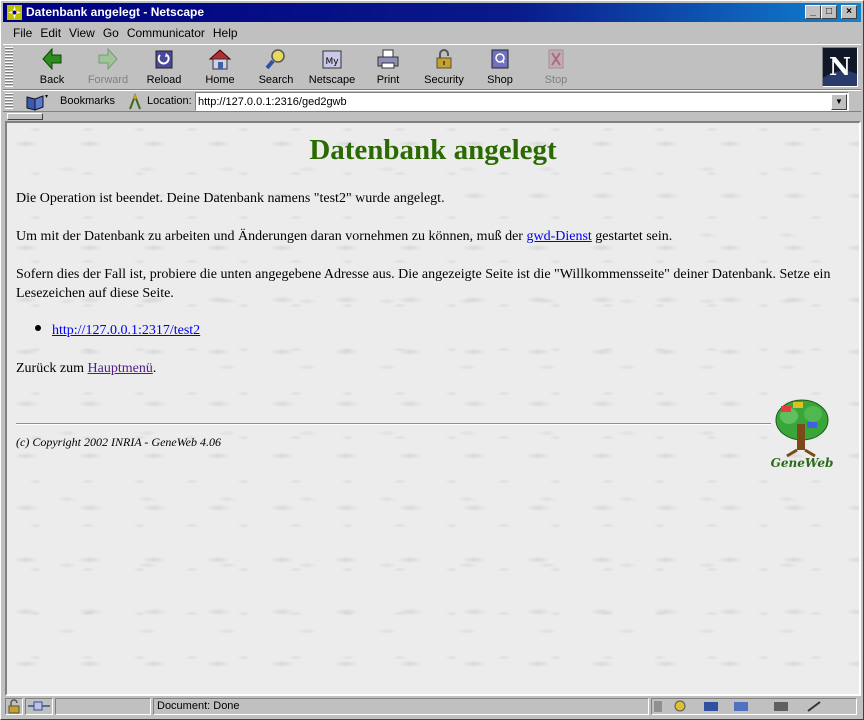  I want to click on geneweb-logo-text: GeneWeb, so click(802, 463).